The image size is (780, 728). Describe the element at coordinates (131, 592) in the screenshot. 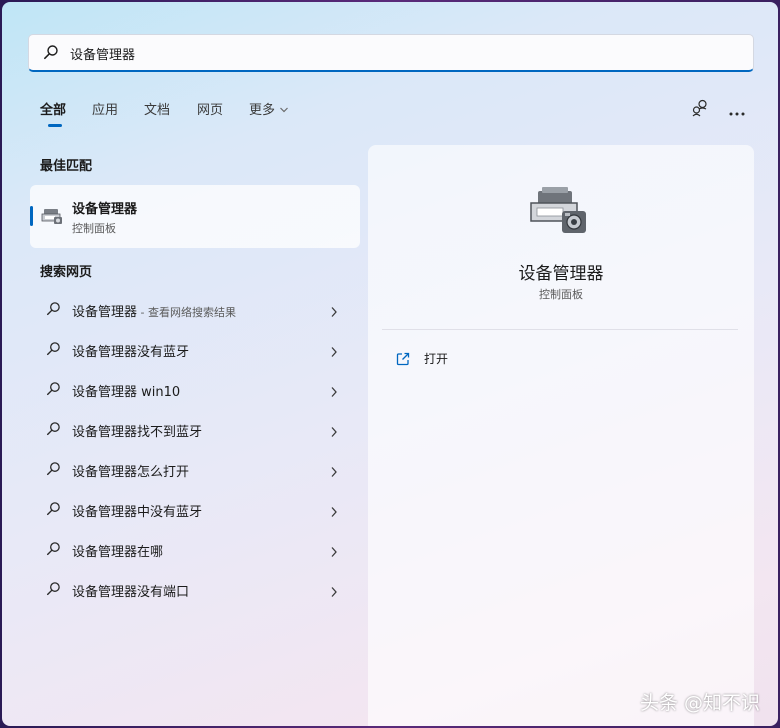

I see `web-suggestion-label: 设备管理器没有端口` at that location.